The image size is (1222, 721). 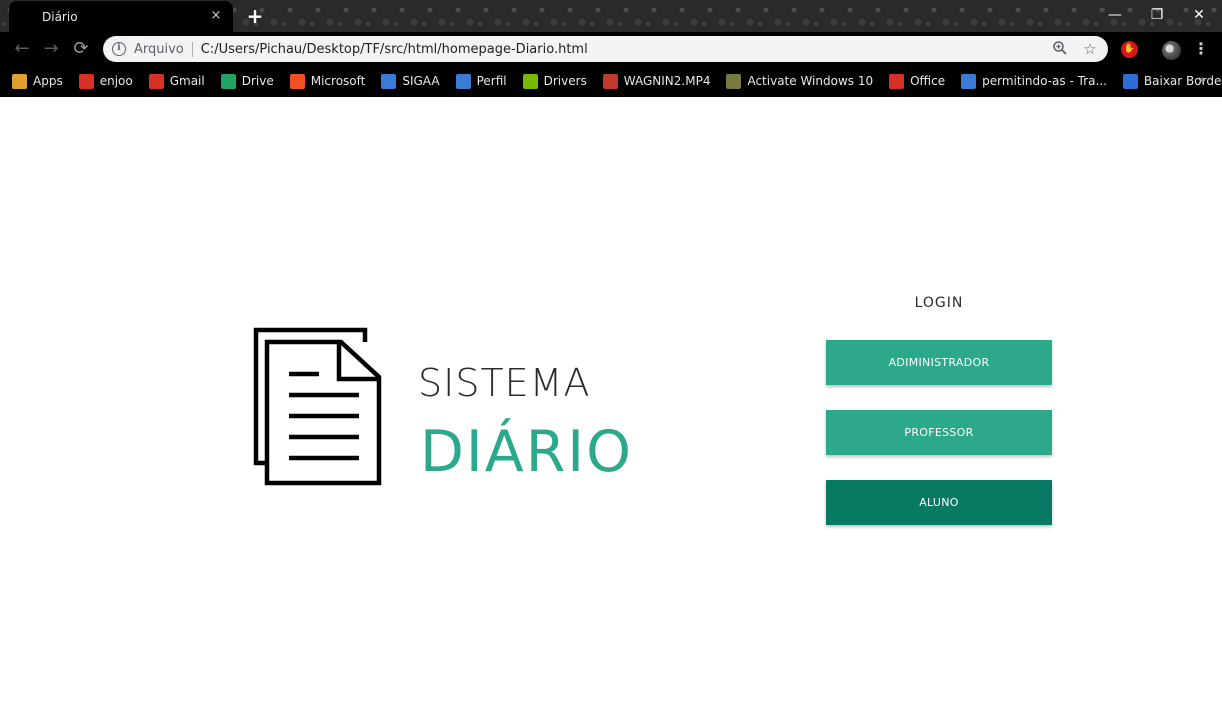 What do you see at coordinates (255, 16) in the screenshot?
I see `new-tab-button: +` at bounding box center [255, 16].